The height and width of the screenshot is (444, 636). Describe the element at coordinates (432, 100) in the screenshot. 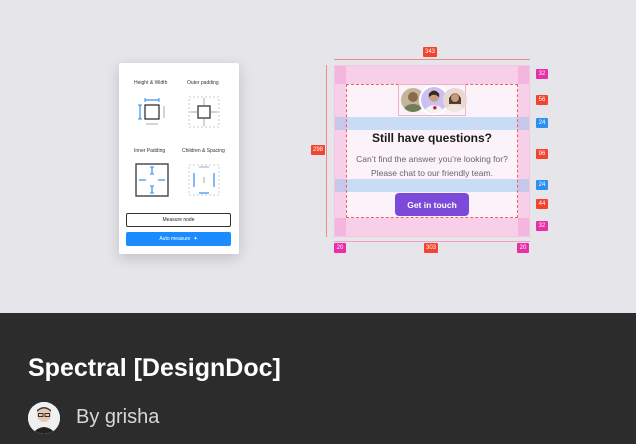

I see `avatar-group` at that location.